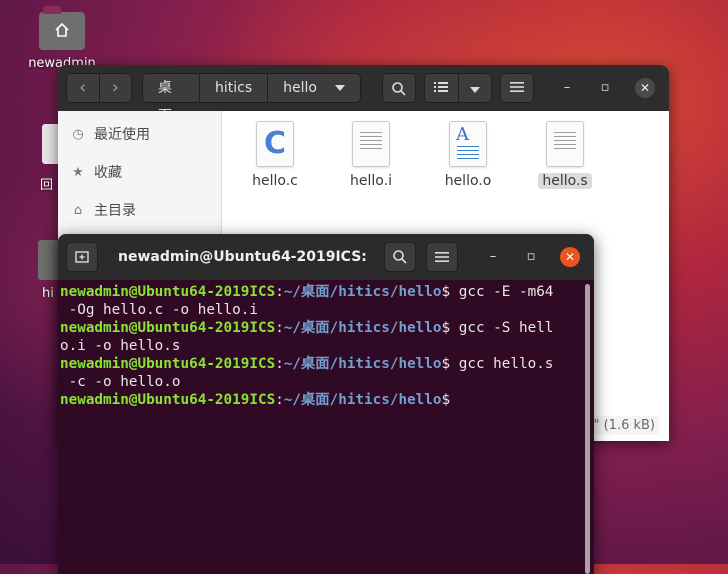  I want to click on menu-button, so click(517, 88).